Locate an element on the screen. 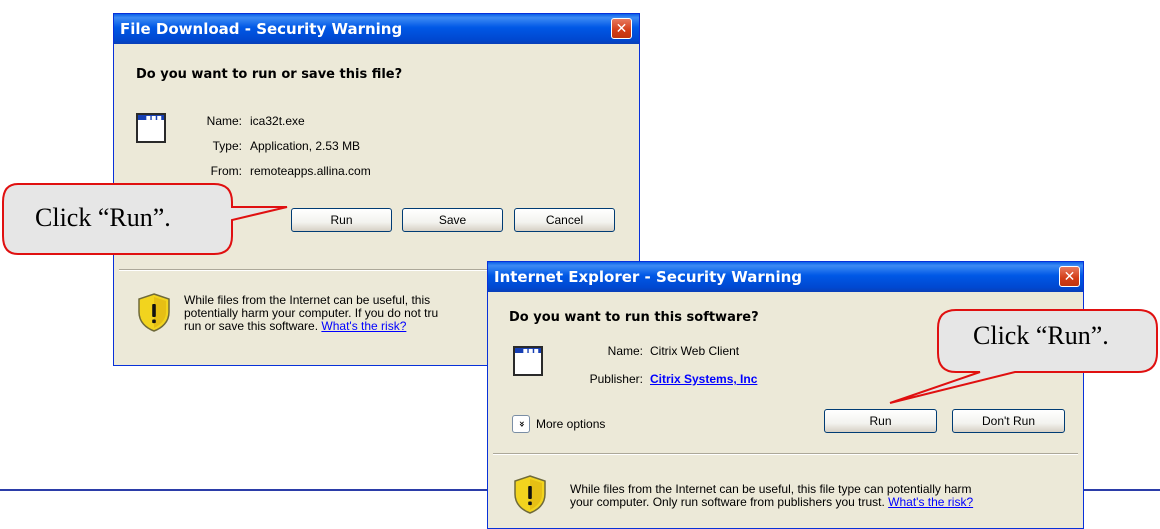 The height and width of the screenshot is (529, 1160). separator is located at coordinates (785, 454).